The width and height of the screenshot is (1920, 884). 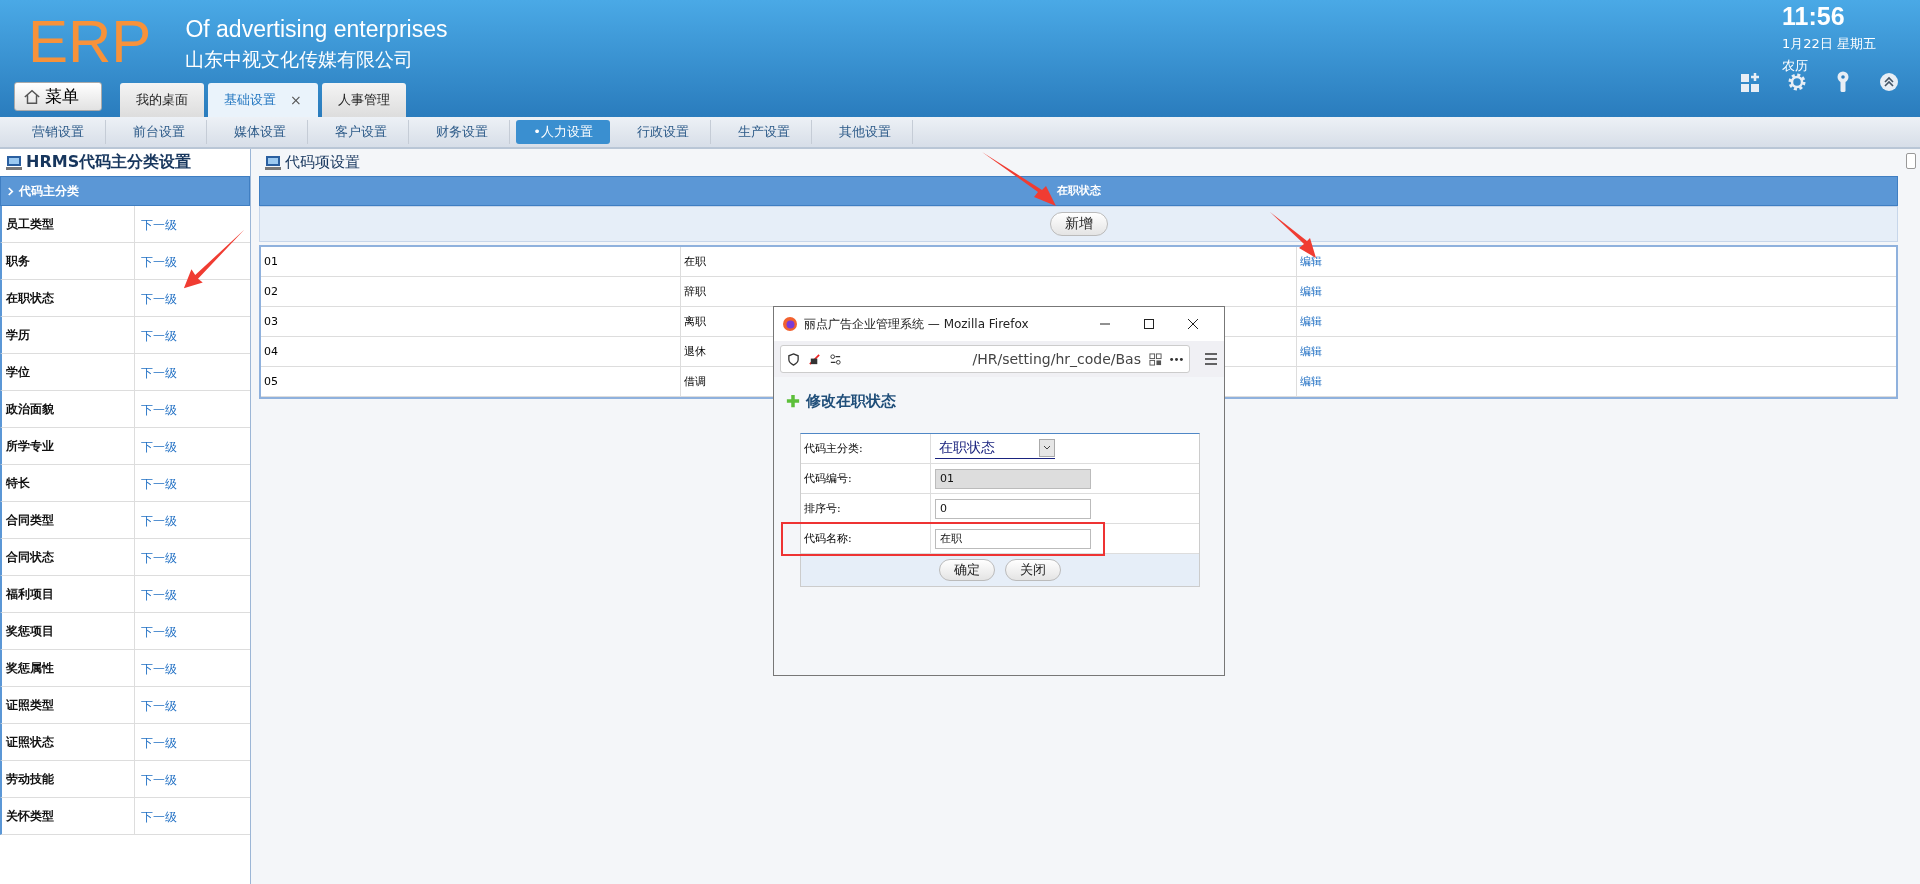 I want to click on maximize-icon, so click(x=1149, y=324).